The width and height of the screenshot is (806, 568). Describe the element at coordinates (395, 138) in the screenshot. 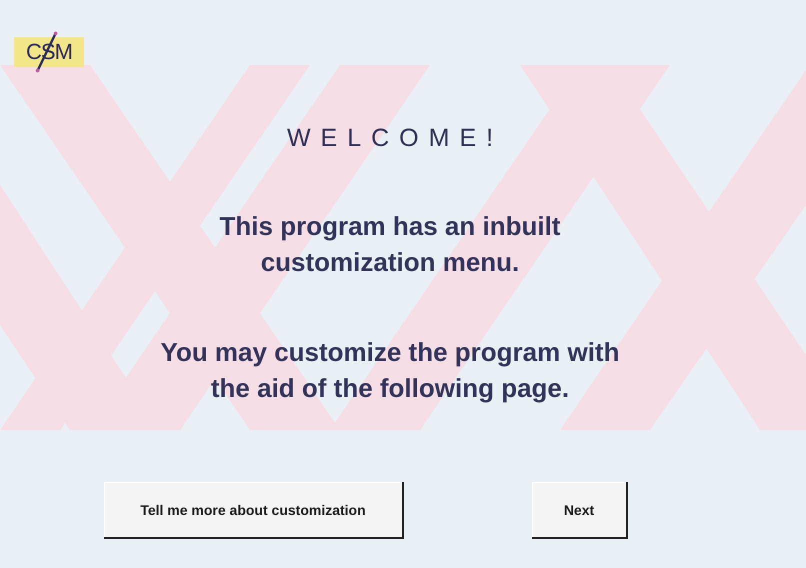

I see `welcome-title: WELCOME!` at that location.